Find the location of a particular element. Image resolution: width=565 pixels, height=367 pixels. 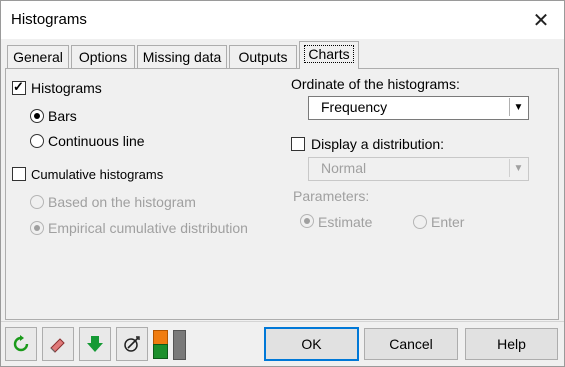

parameters-label: Parameters: is located at coordinates (331, 196).